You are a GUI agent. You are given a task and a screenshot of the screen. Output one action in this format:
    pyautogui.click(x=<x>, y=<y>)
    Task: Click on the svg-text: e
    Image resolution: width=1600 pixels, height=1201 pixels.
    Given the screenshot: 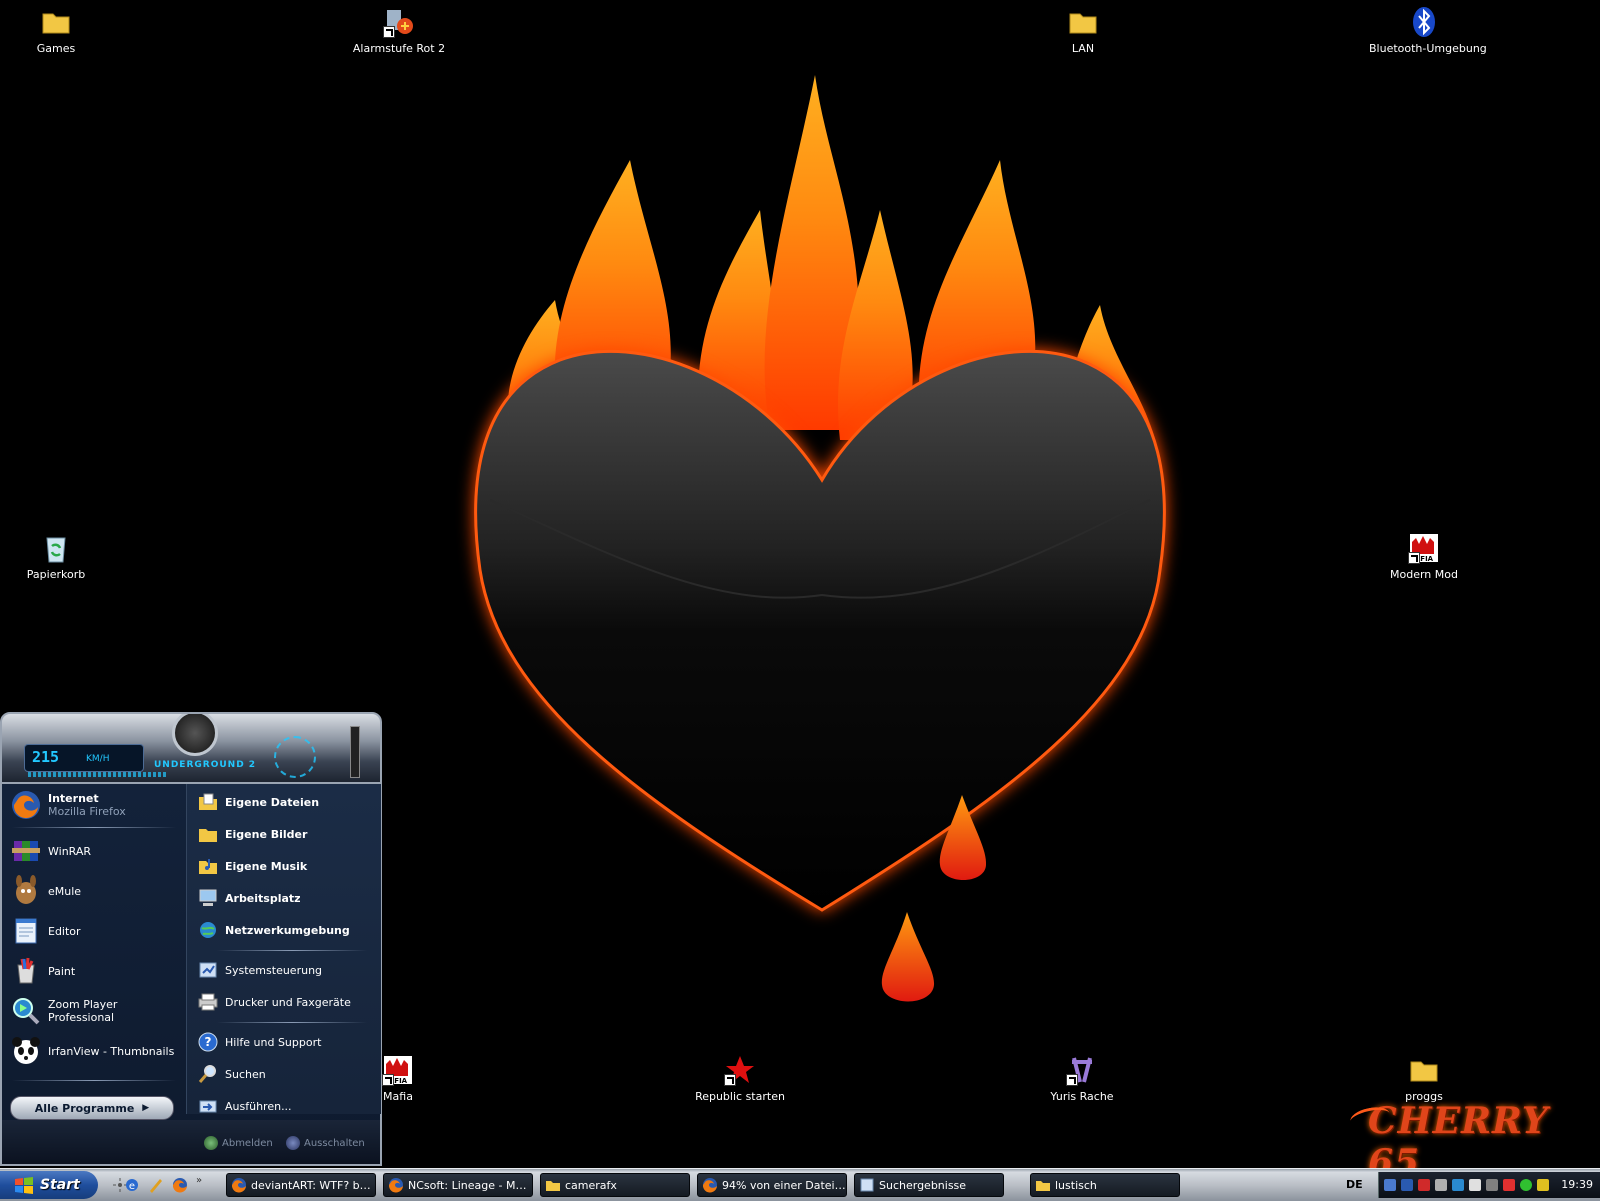 What is the action you would take?
    pyautogui.click(x=132, y=1186)
    